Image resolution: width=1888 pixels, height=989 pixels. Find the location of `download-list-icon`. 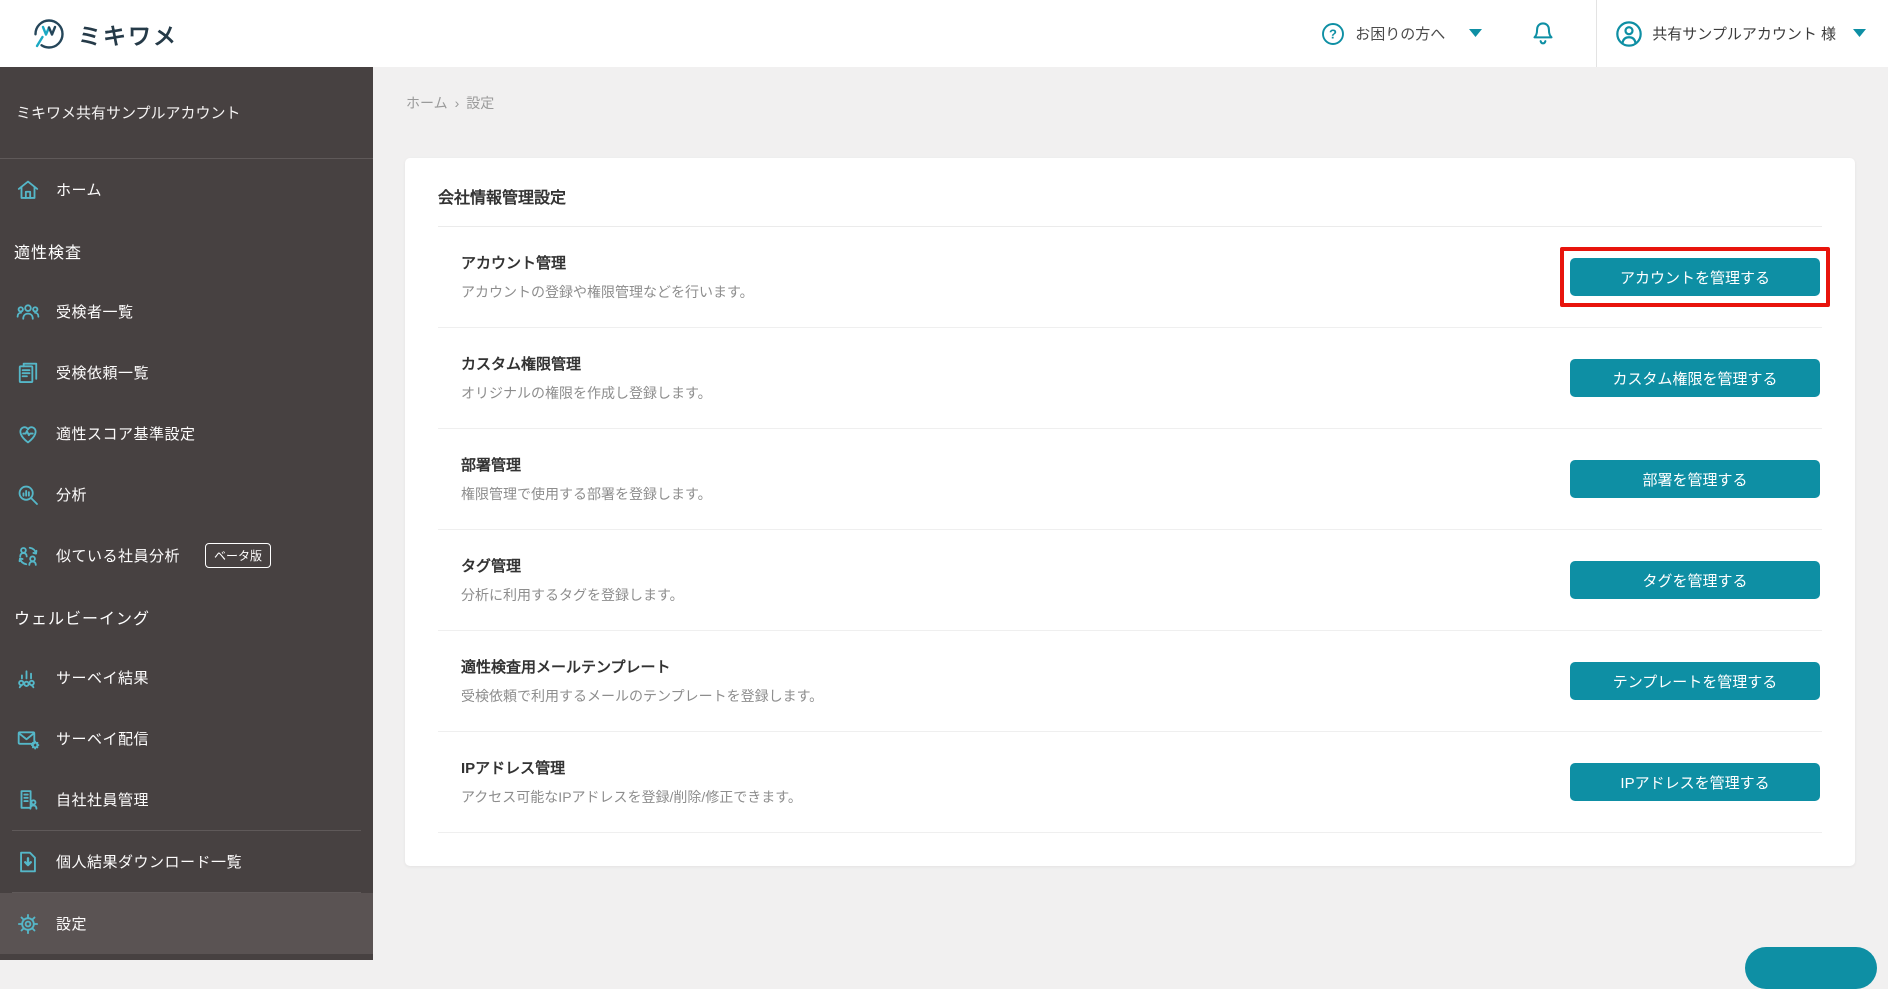

download-list-icon is located at coordinates (27, 861).